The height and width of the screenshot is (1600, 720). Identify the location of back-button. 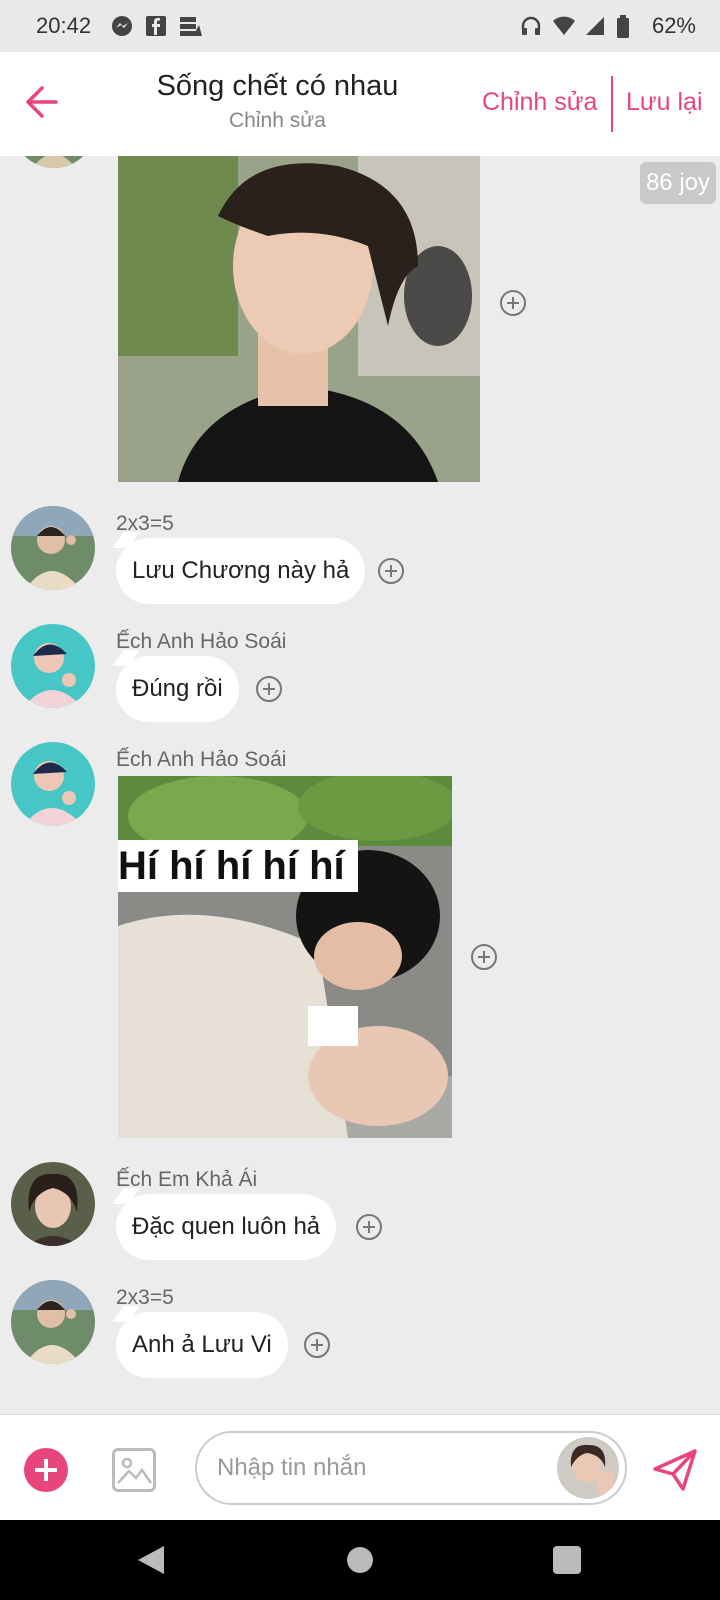
(42, 102).